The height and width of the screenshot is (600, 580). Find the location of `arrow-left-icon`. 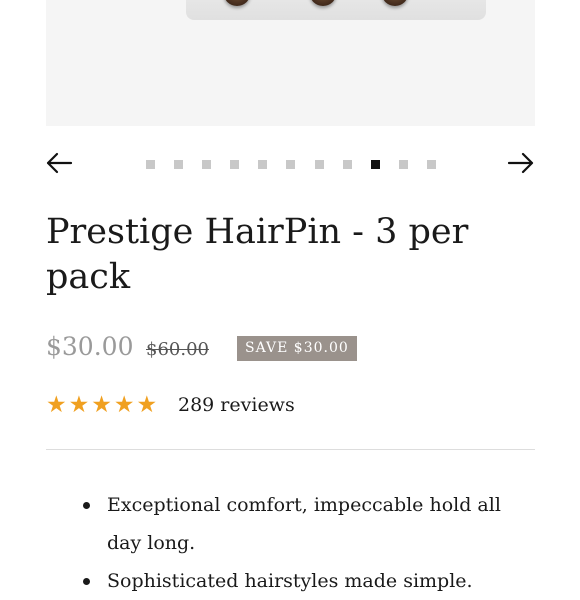

arrow-left-icon is located at coordinates (59, 163).